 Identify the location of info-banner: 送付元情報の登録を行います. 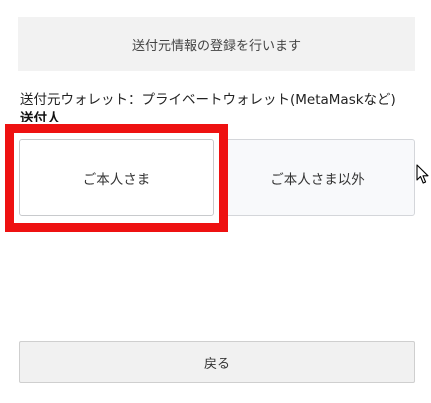
(216, 44).